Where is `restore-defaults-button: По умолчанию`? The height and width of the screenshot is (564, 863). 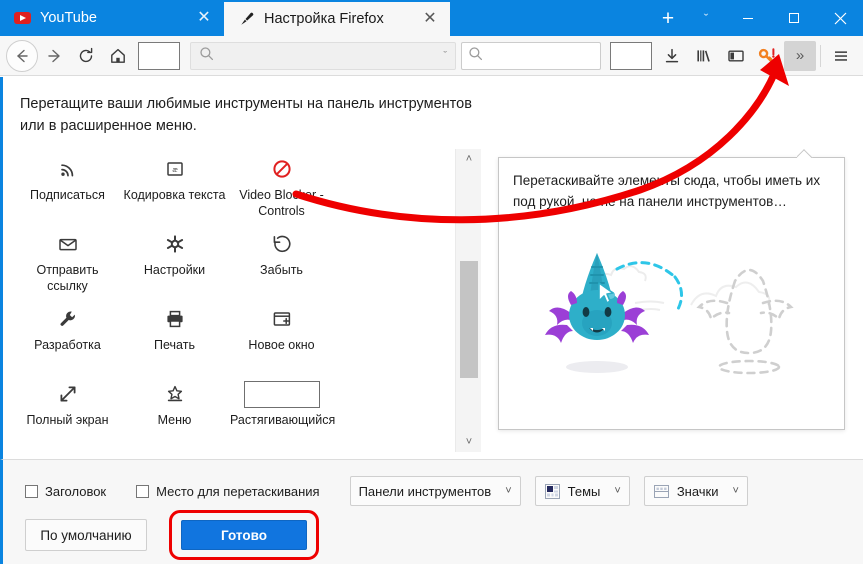
restore-defaults-button: По умолчанию is located at coordinates (86, 535).